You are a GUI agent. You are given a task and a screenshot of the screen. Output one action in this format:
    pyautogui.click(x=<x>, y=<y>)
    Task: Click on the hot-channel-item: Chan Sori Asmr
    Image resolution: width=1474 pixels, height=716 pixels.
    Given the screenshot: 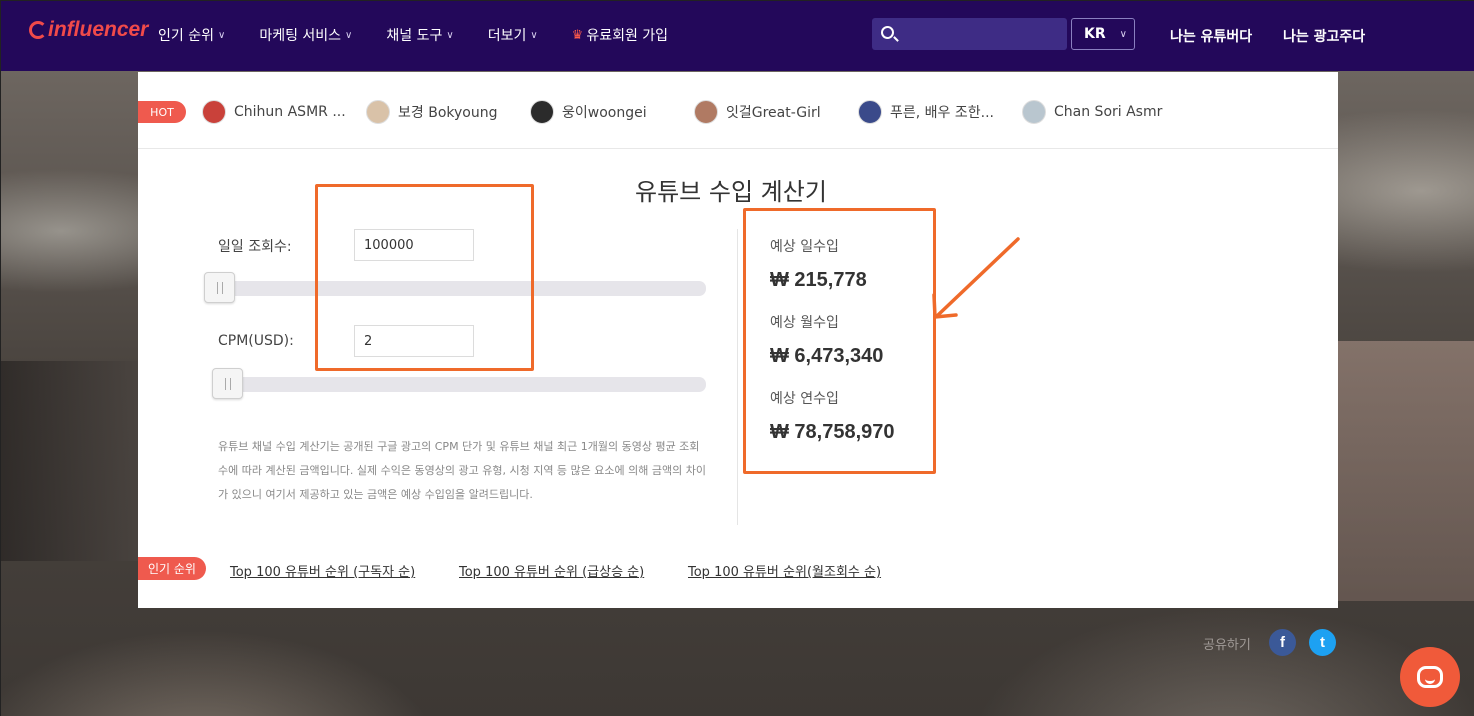 What is the action you would take?
    pyautogui.click(x=1092, y=112)
    